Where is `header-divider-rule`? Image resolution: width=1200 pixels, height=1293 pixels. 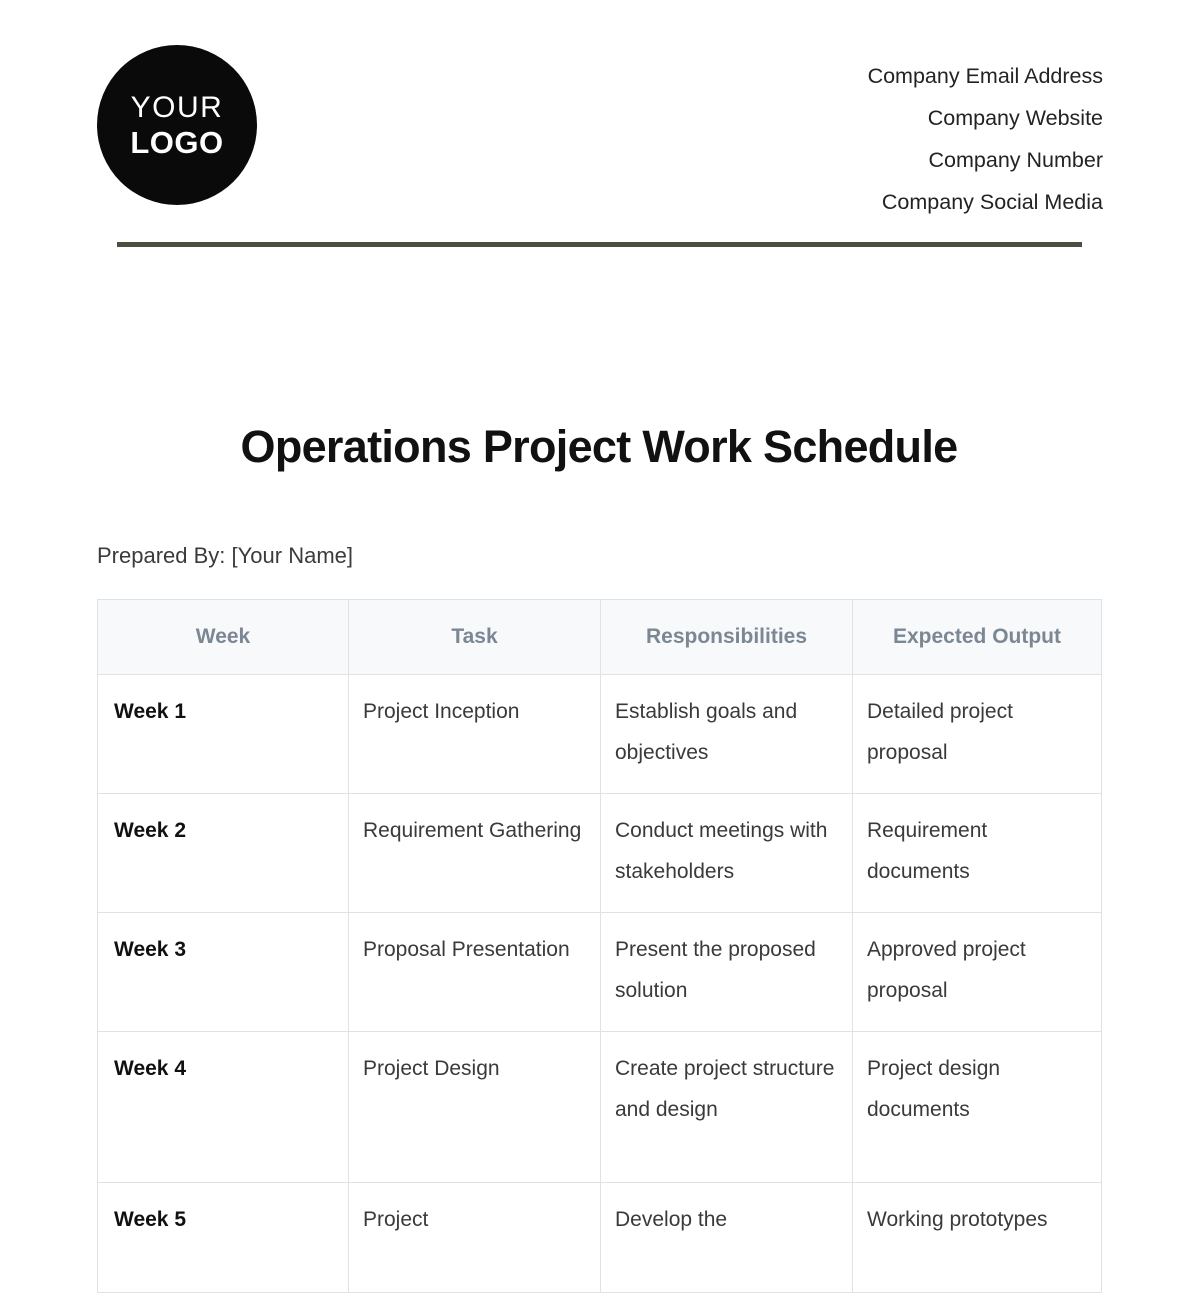 header-divider-rule is located at coordinates (599, 244).